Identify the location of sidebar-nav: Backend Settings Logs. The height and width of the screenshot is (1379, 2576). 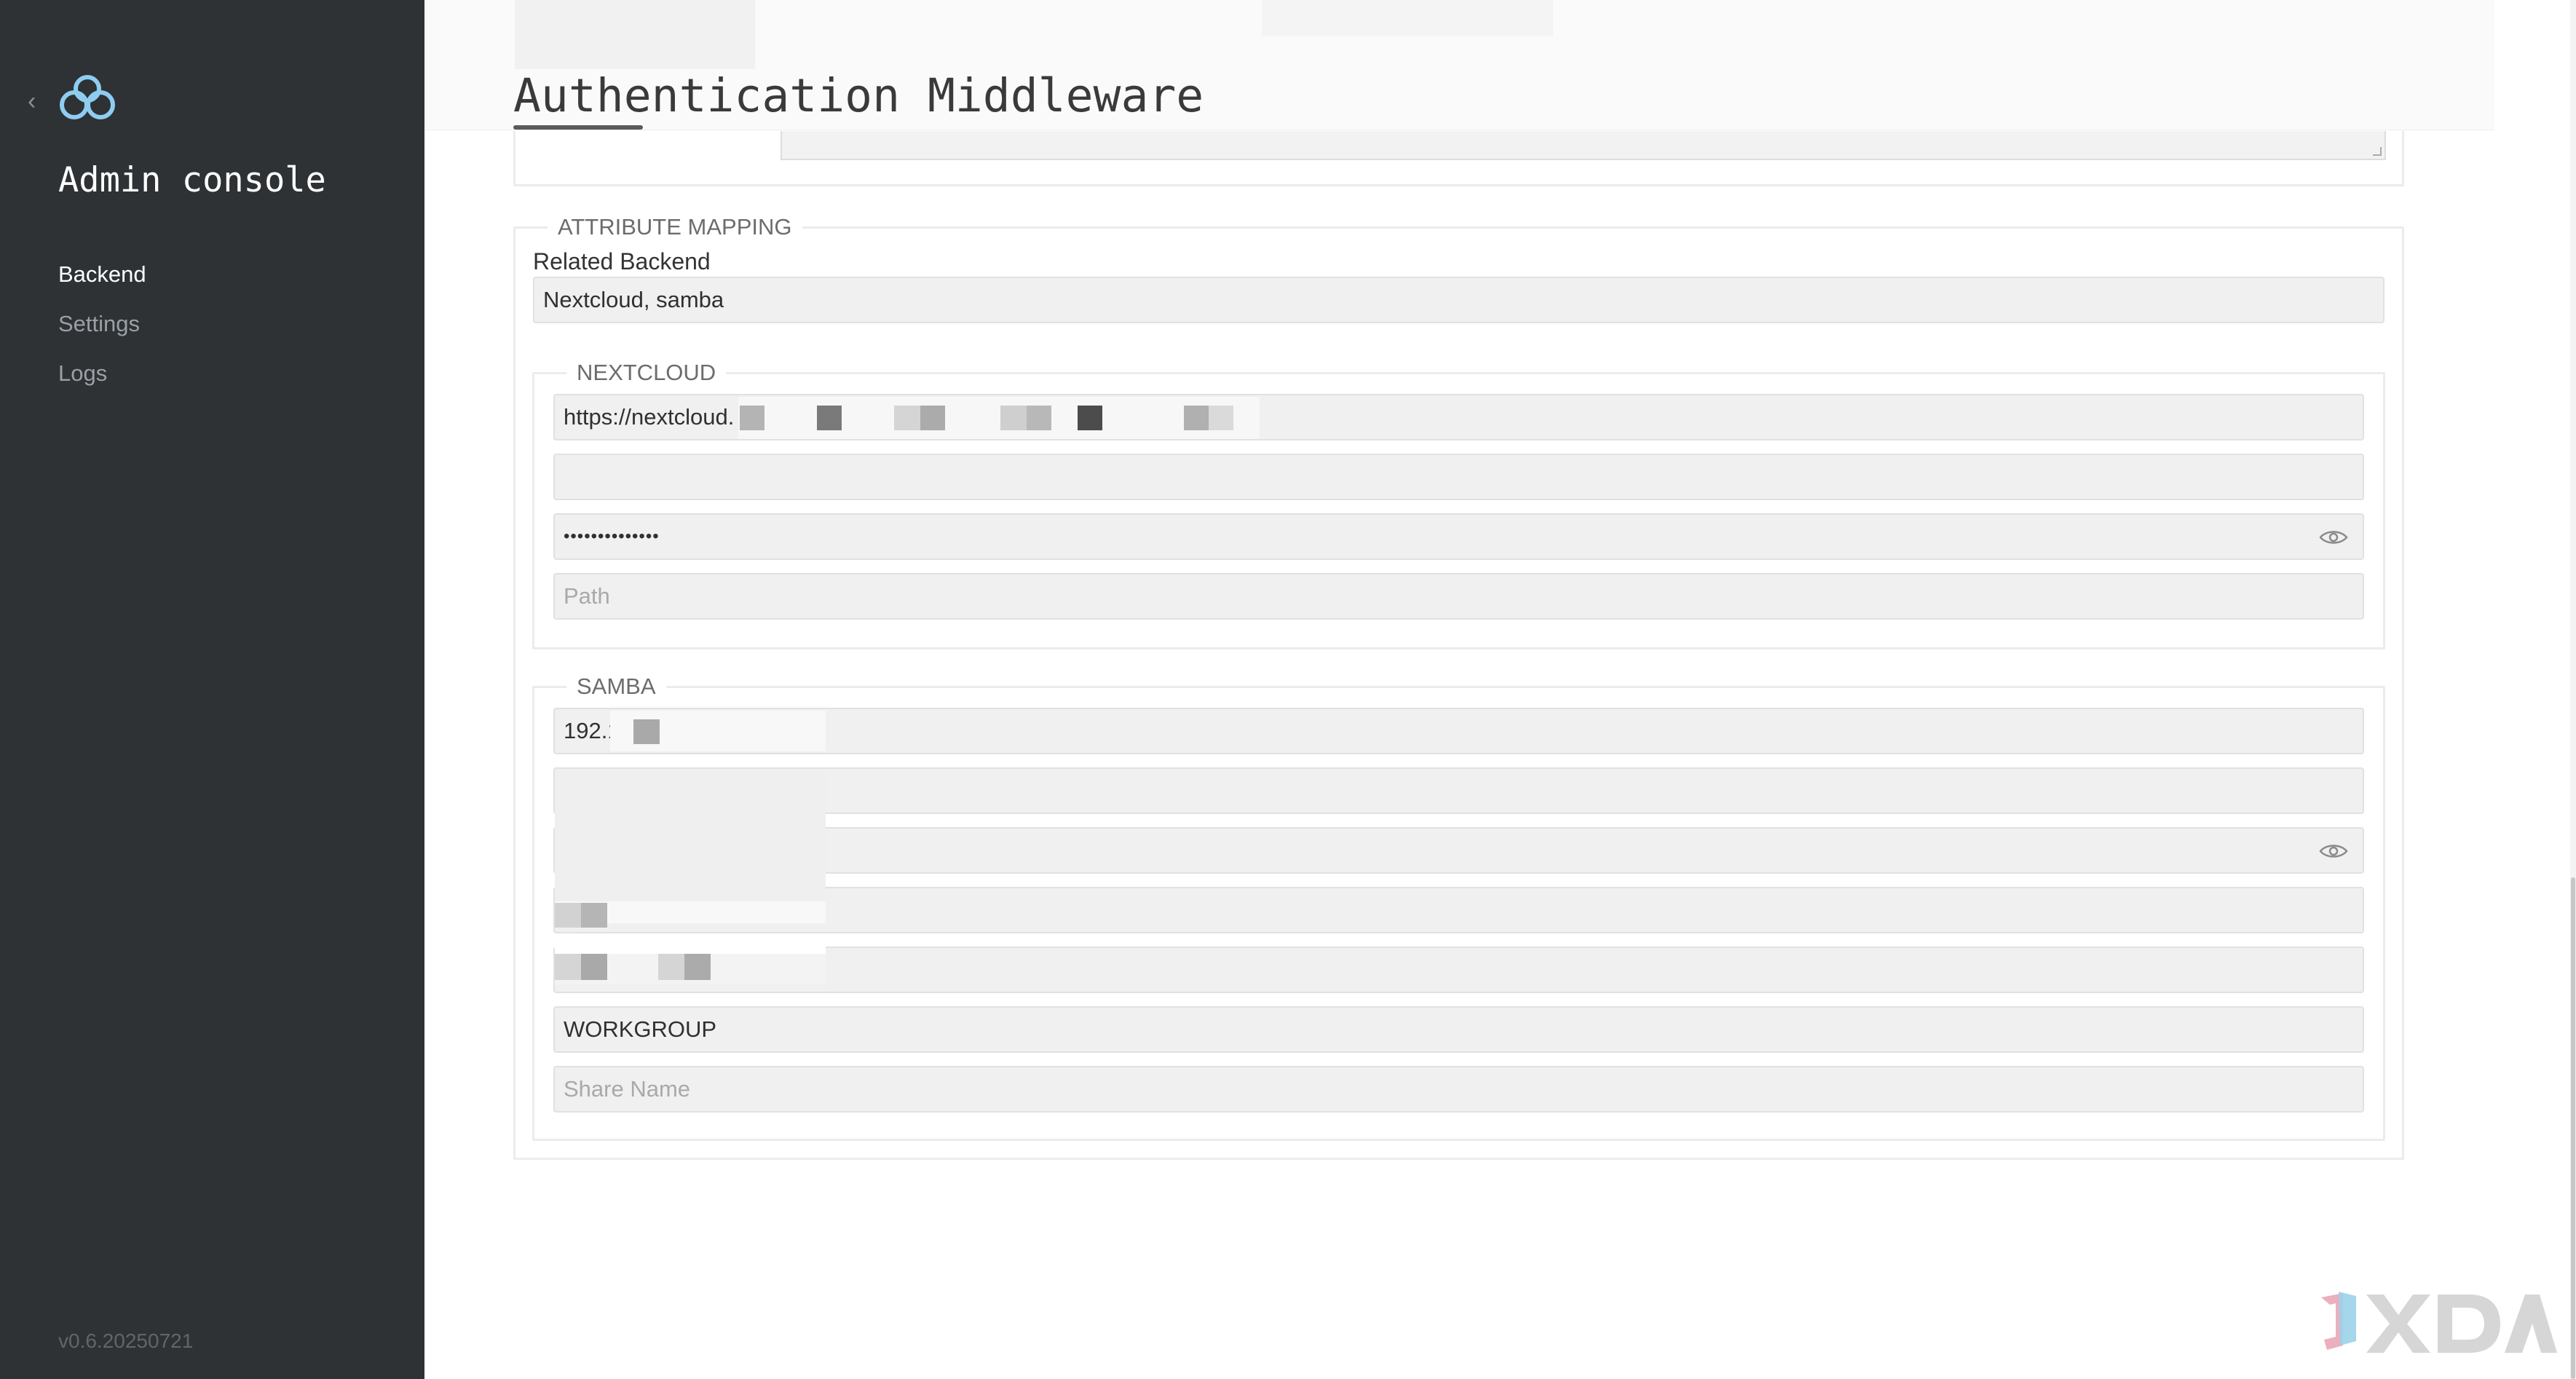
(102, 332).